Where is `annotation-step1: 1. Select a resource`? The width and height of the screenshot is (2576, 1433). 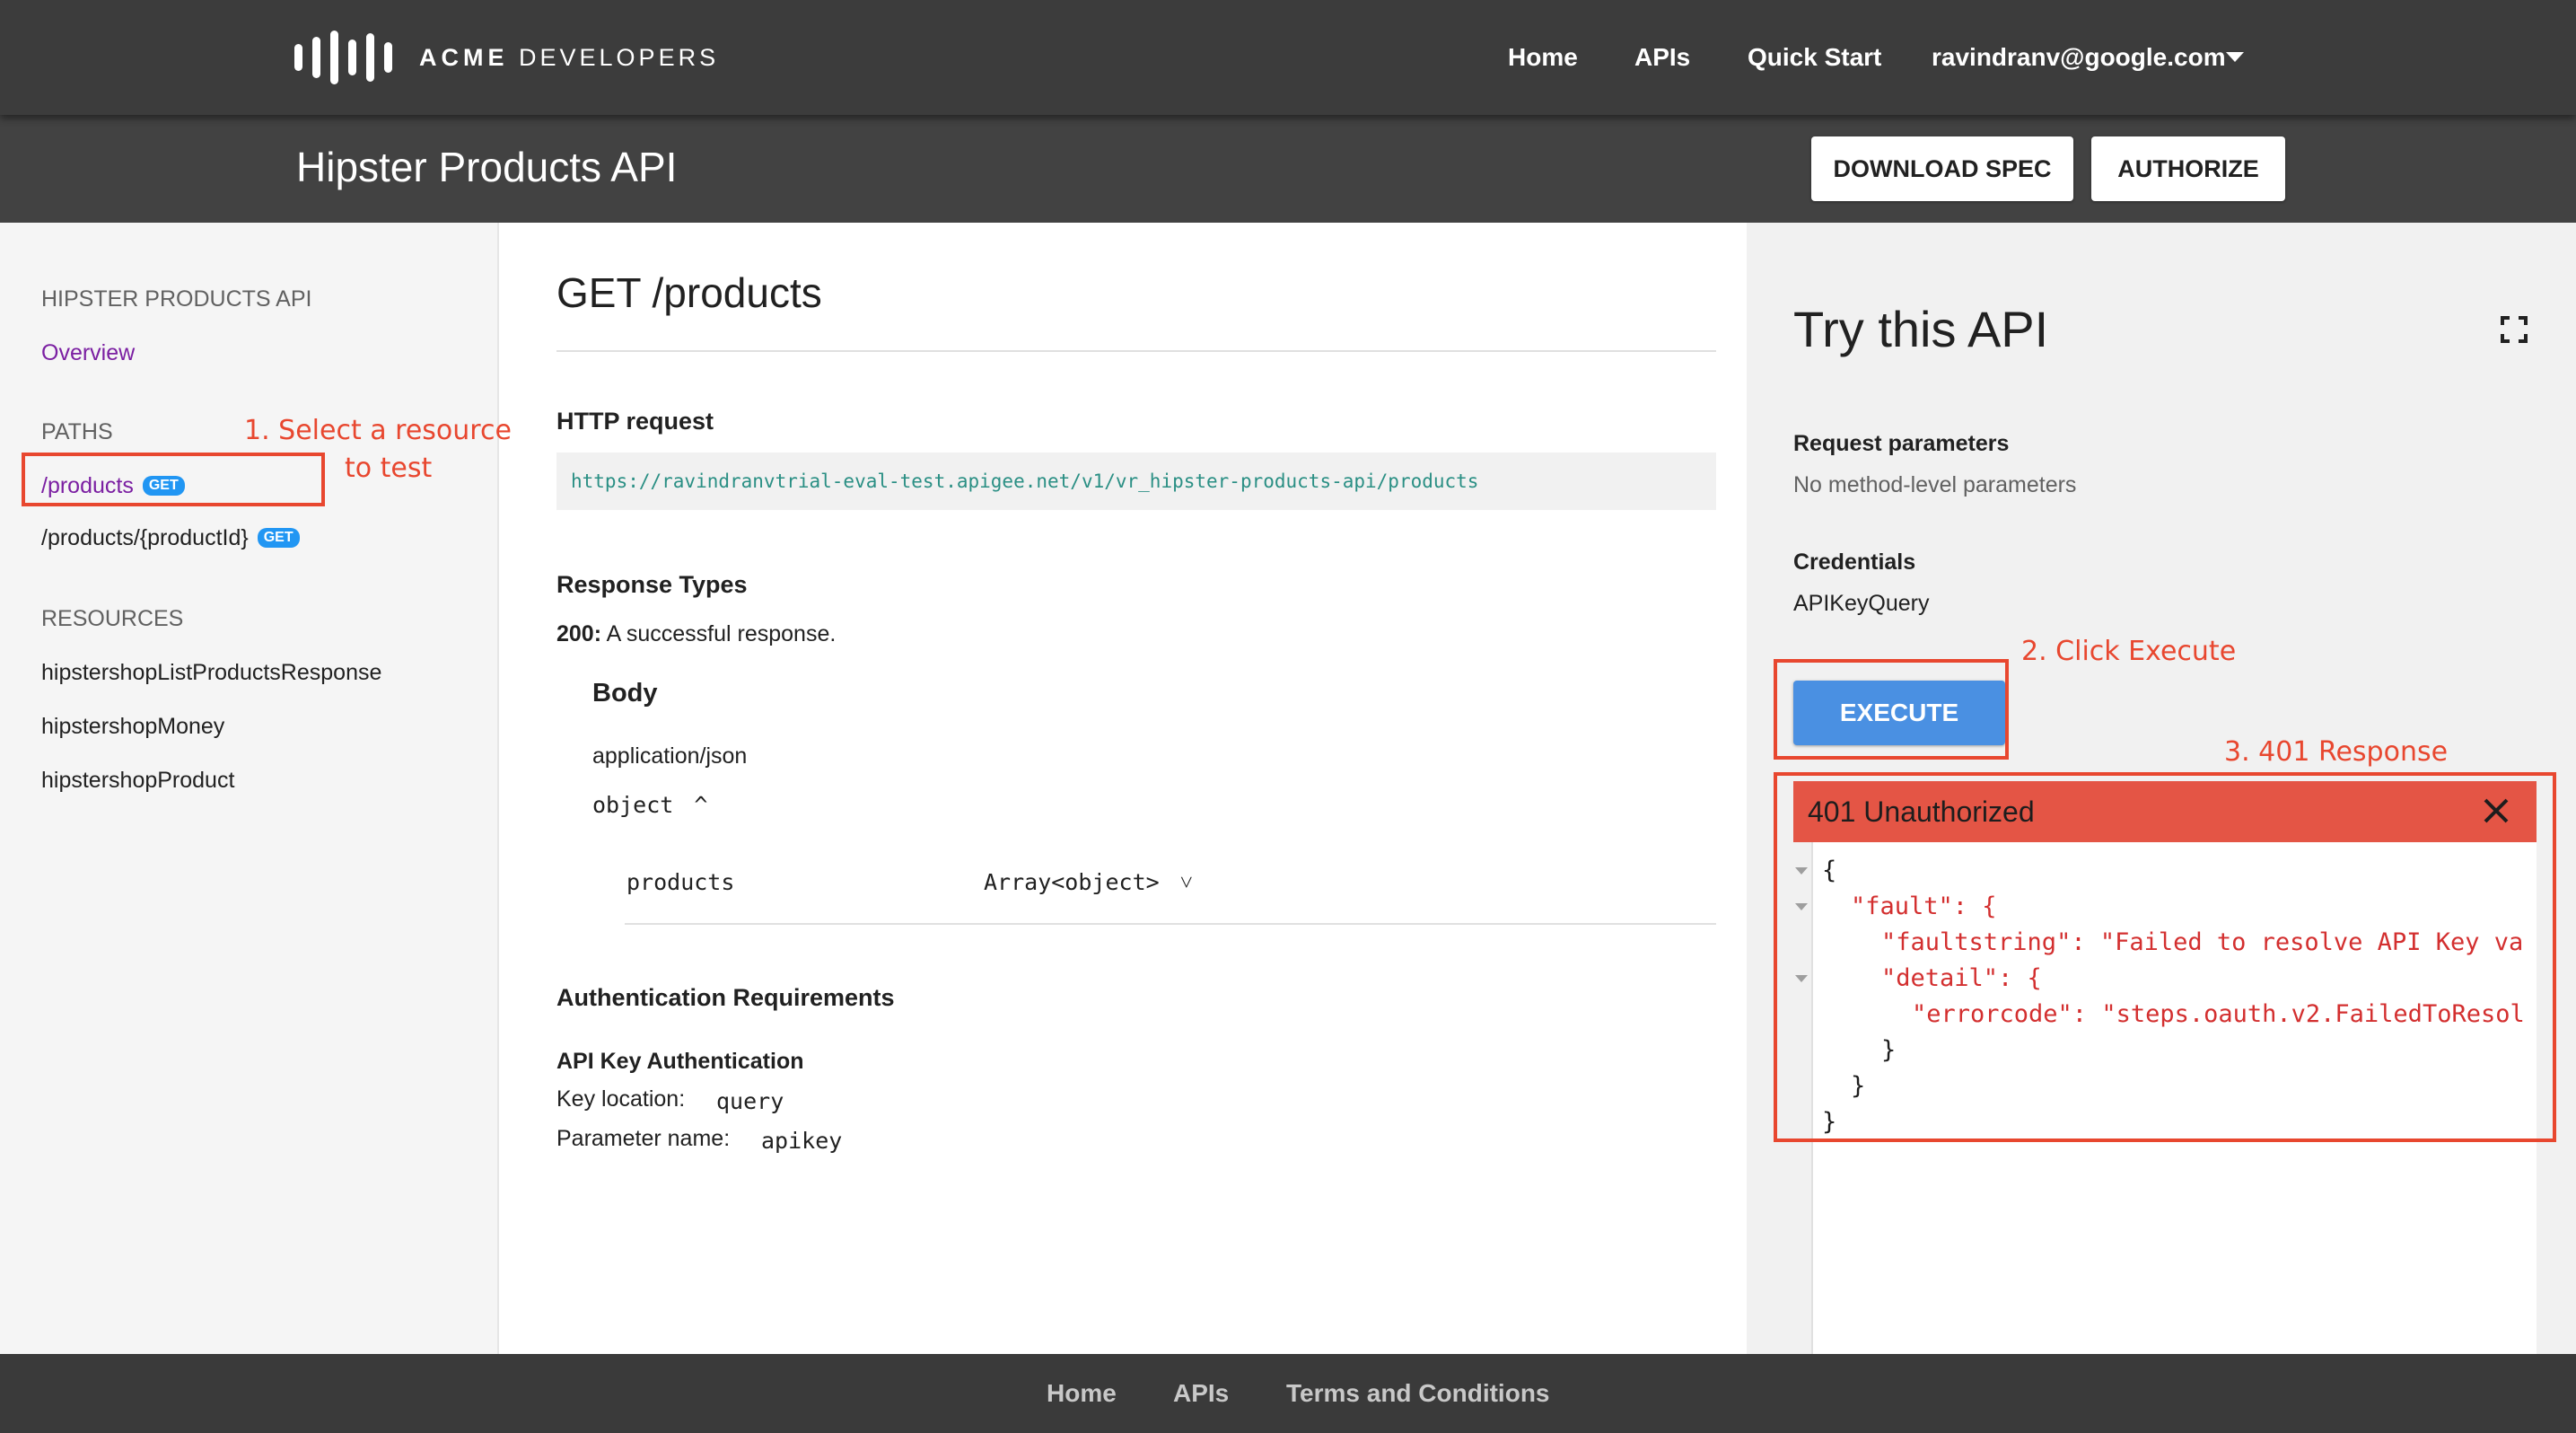
annotation-step1: 1. Select a resource is located at coordinates (378, 430).